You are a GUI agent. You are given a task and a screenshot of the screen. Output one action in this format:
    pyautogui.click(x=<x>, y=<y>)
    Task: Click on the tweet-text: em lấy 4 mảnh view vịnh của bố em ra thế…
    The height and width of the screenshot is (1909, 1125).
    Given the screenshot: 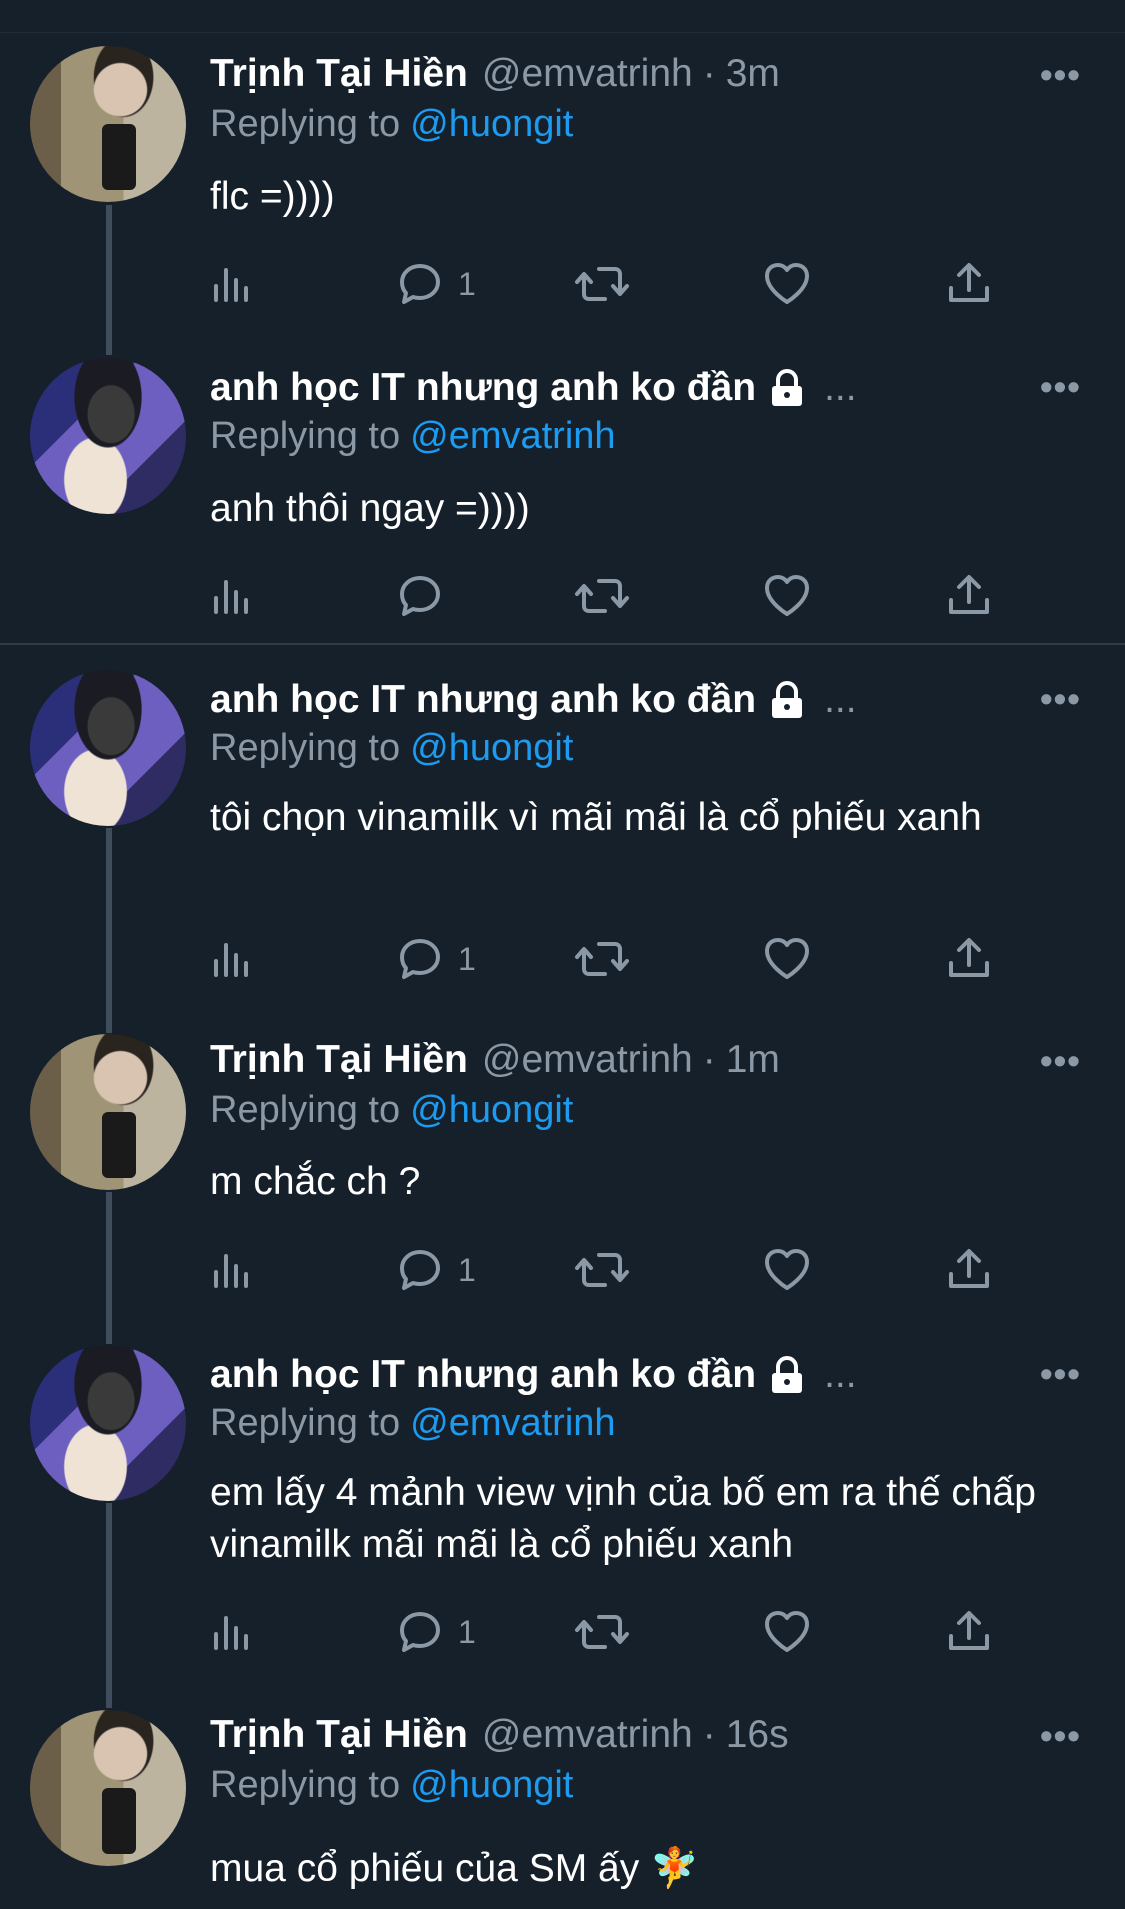 What is the action you would take?
    pyautogui.click(x=623, y=1518)
    